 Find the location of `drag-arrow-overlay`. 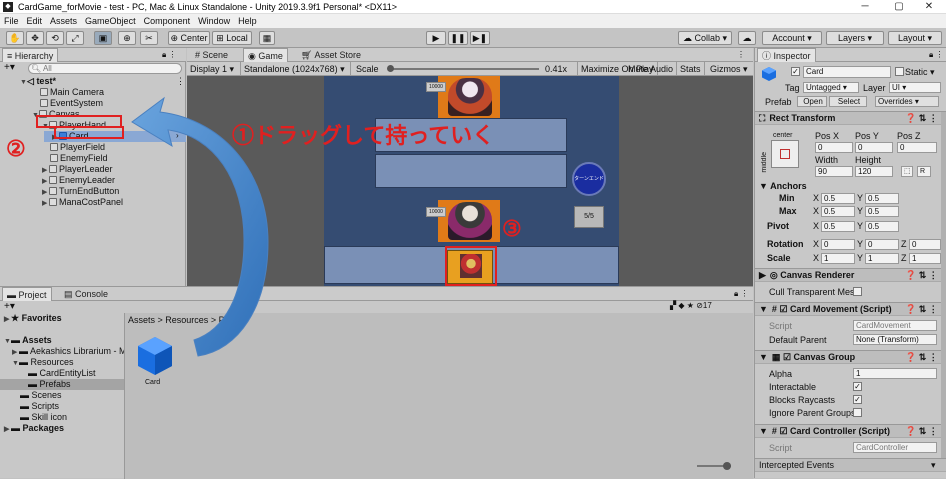

drag-arrow-overlay is located at coordinates (200, 226).